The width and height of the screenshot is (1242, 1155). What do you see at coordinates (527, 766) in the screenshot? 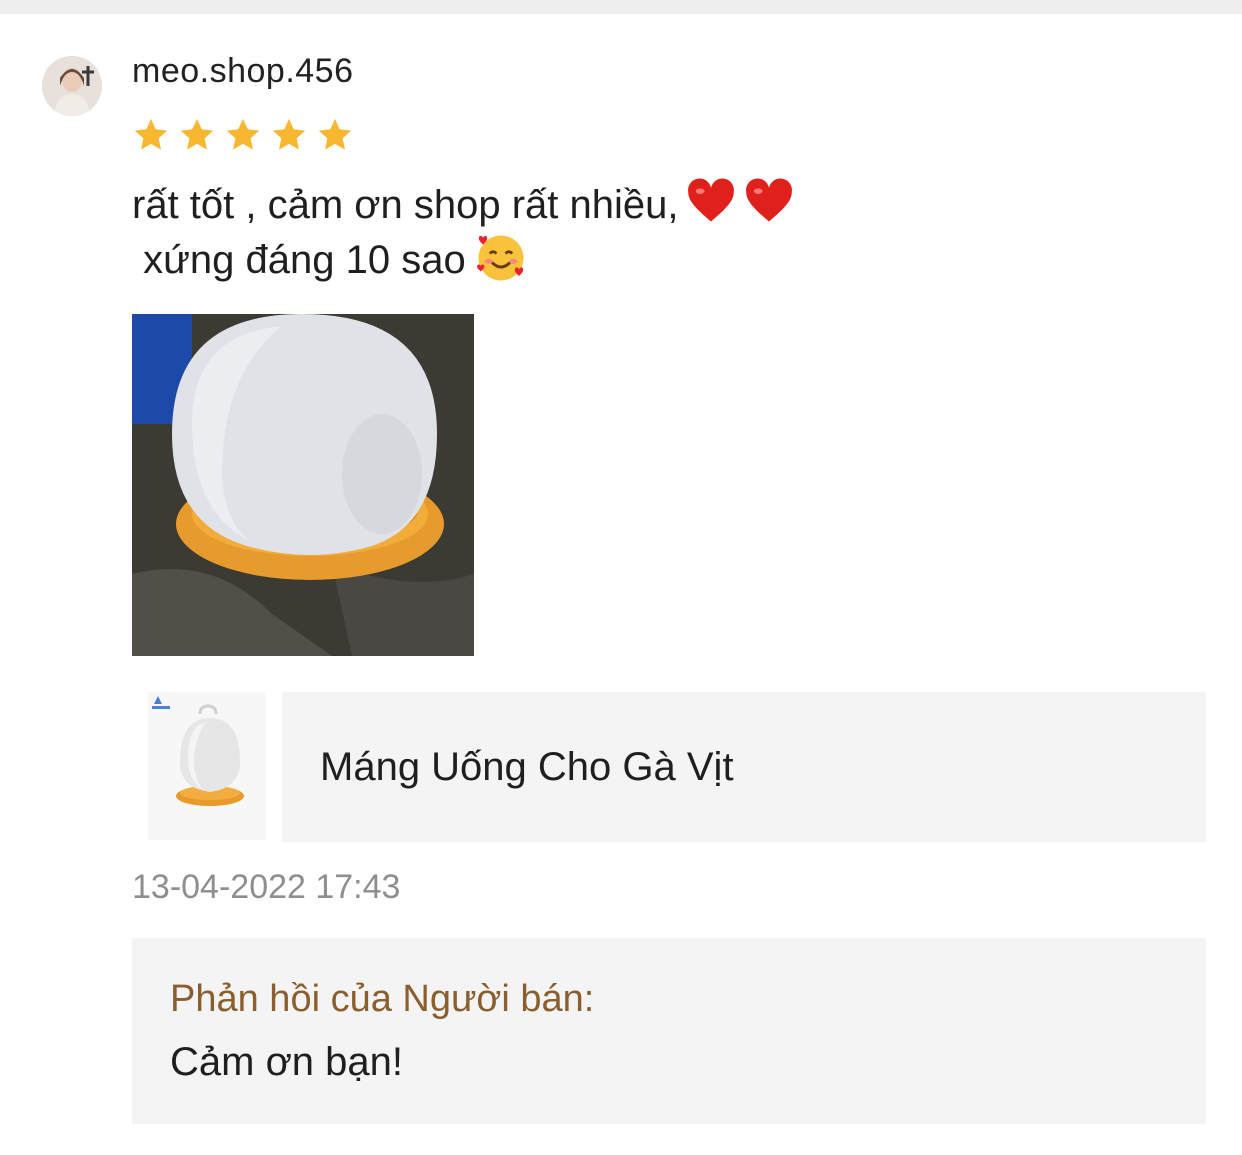
I see `product-name: Máng Uống Cho Gà Vịt` at bounding box center [527, 766].